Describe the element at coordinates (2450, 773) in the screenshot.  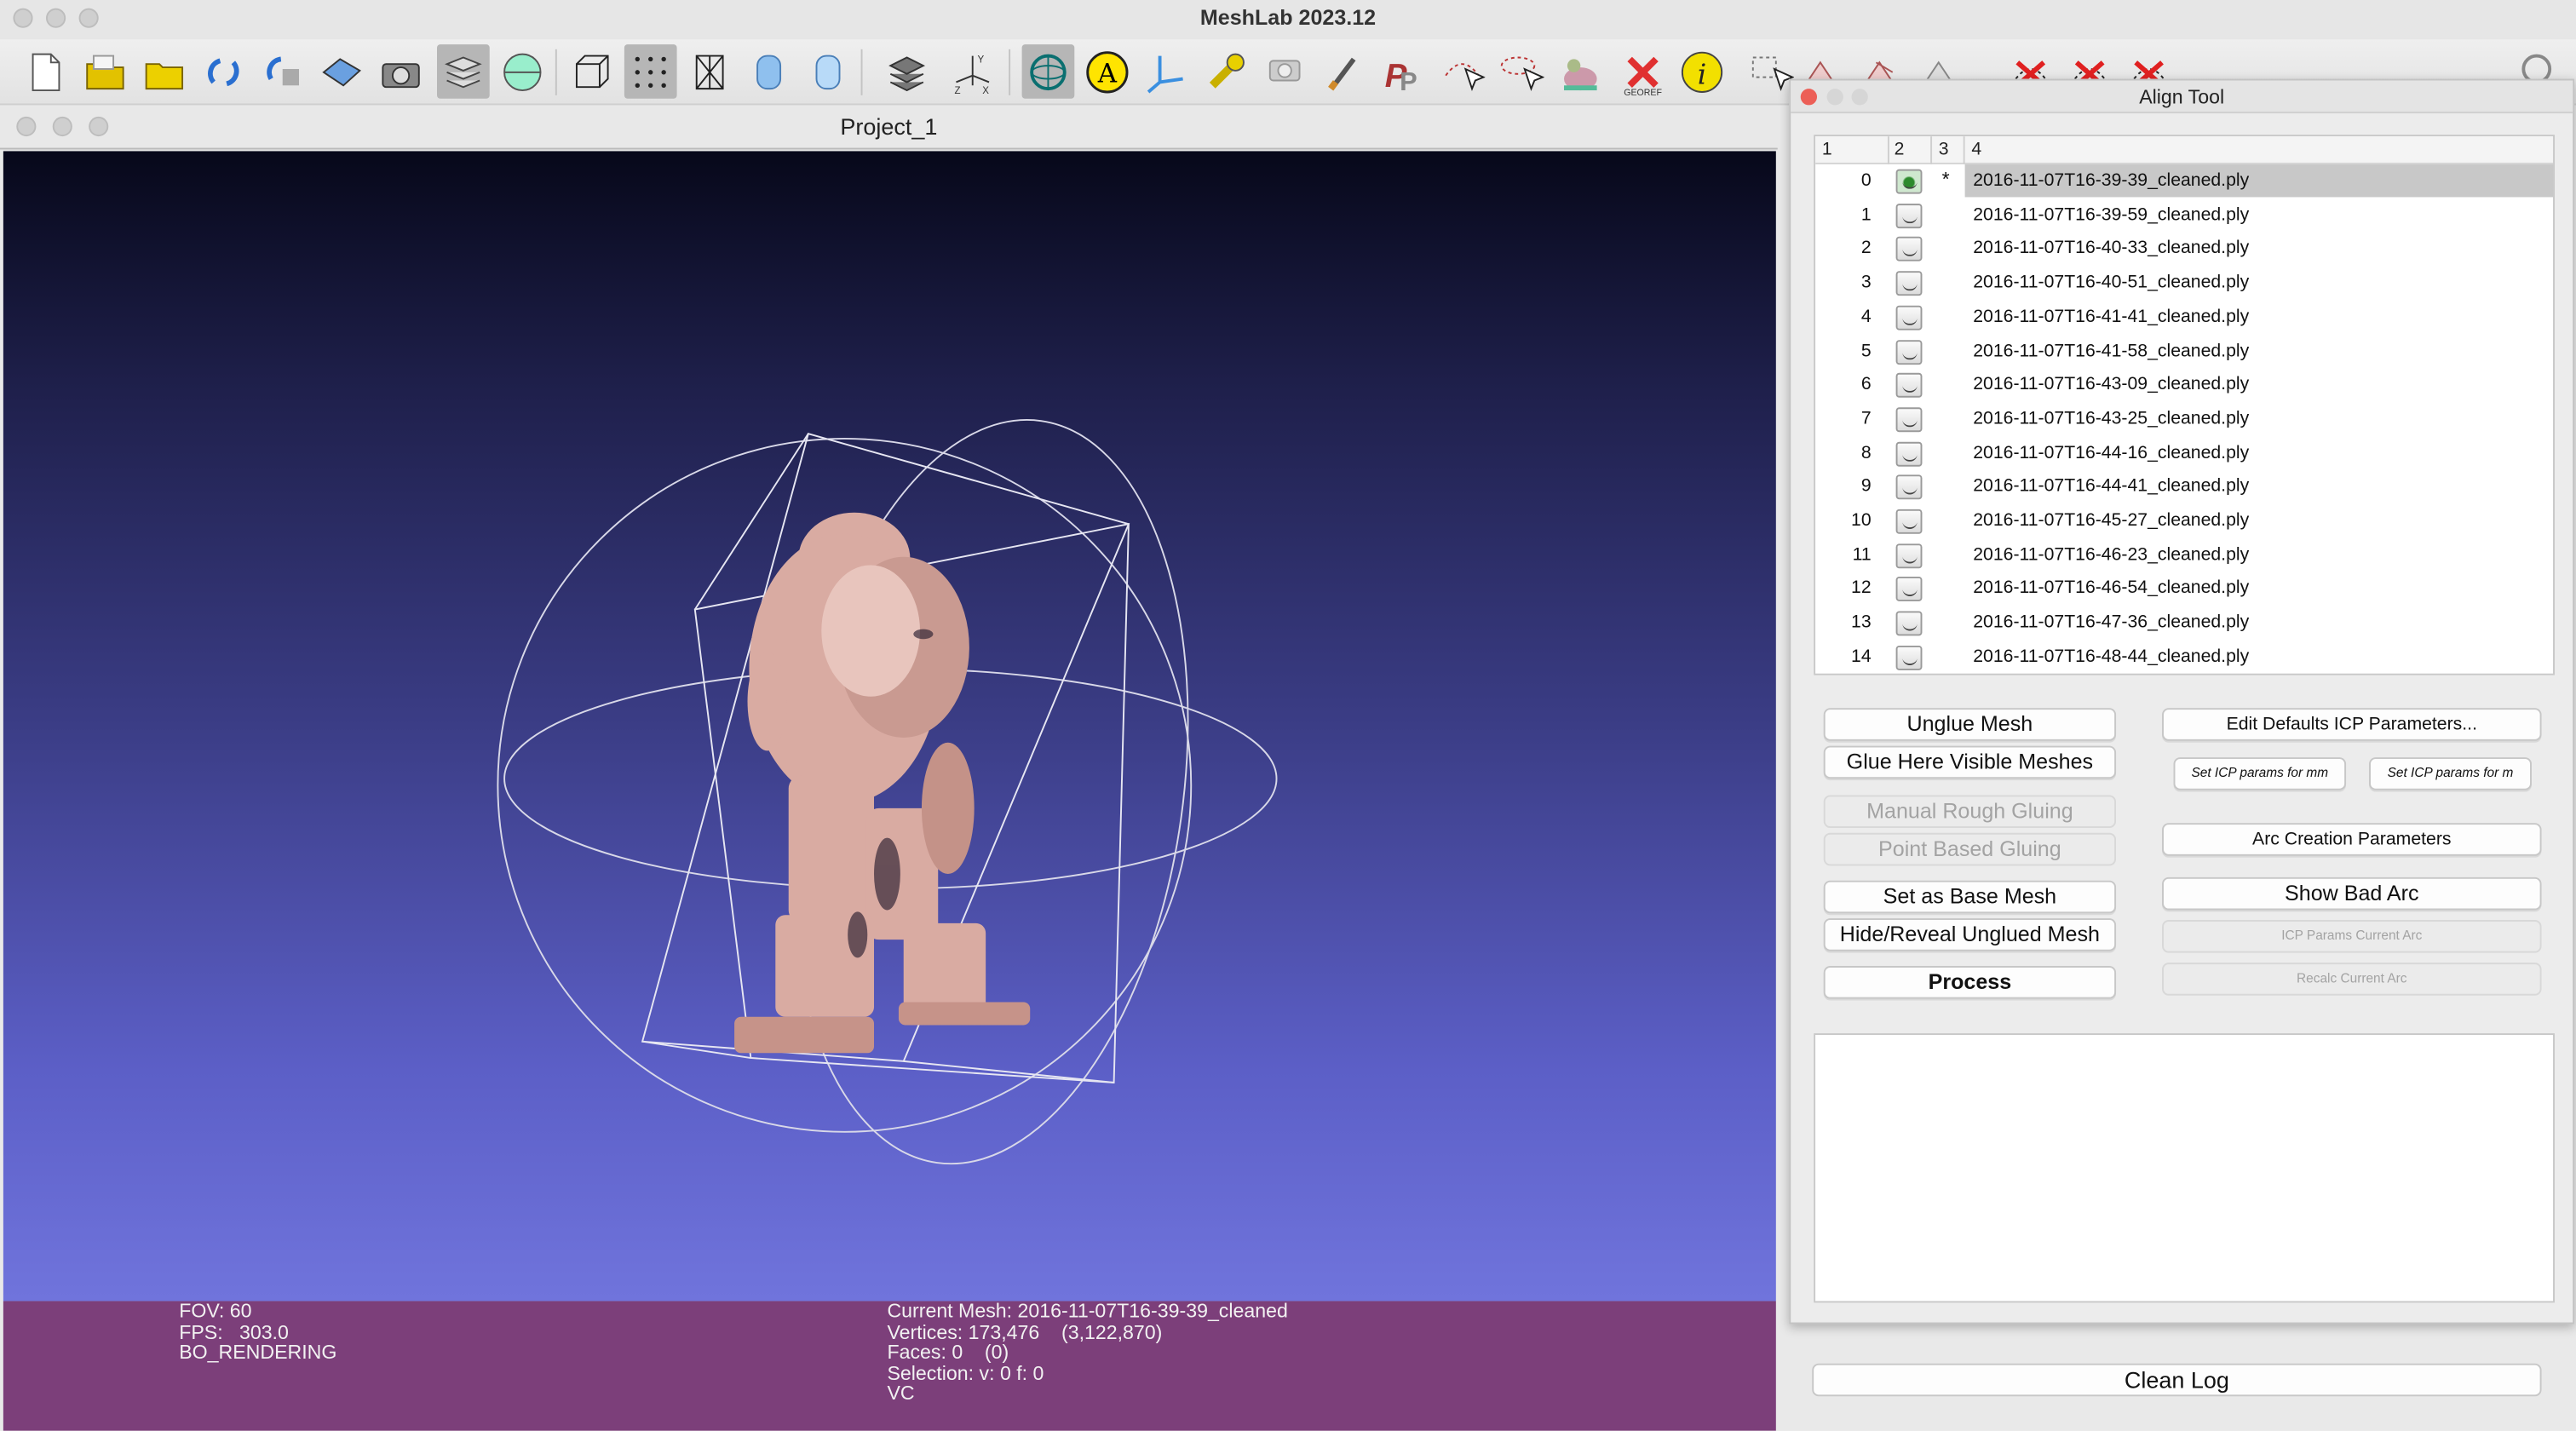
I see `set-icp-m-button: Set ICP params for m` at that location.